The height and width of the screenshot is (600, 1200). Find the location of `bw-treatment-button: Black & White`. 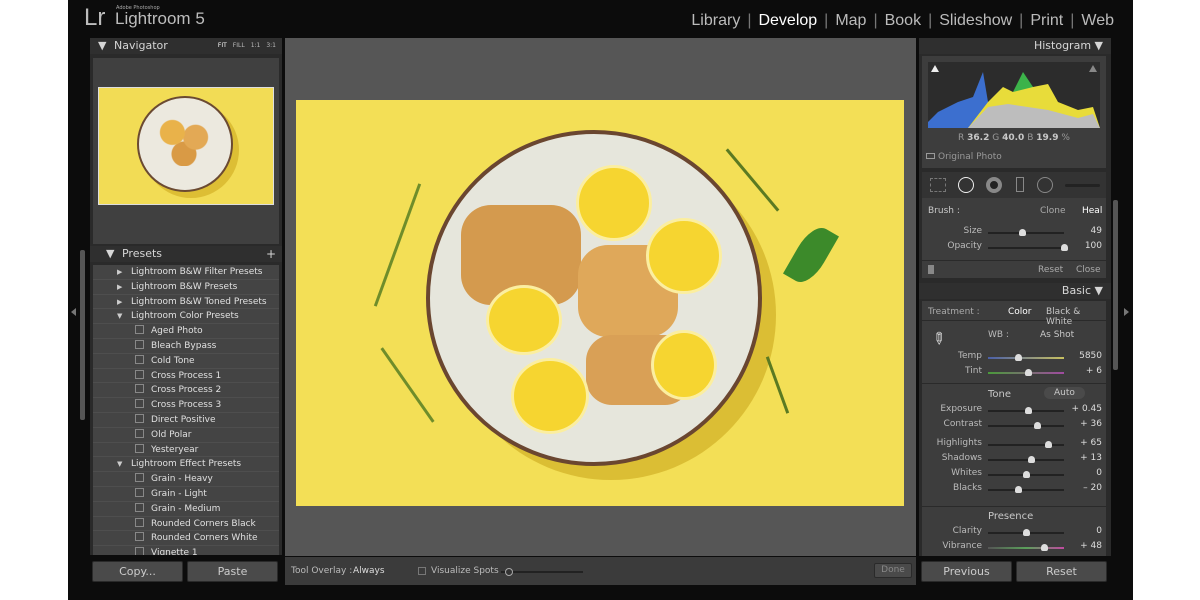

bw-treatment-button: Black & White is located at coordinates (1076, 317).